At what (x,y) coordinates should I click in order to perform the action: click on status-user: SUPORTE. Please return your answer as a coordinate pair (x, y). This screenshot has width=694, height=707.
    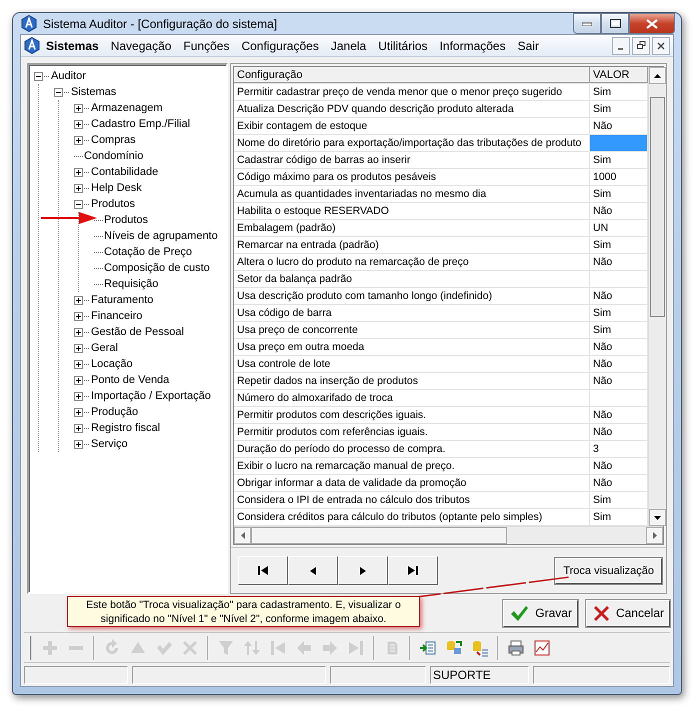
    Looking at the image, I should click on (479, 675).